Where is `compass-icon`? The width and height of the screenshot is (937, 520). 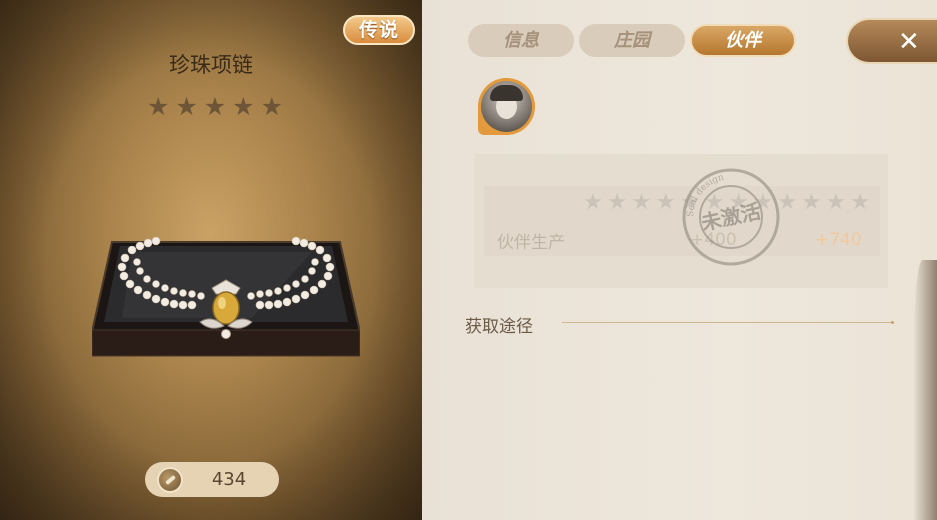 compass-icon is located at coordinates (170, 480).